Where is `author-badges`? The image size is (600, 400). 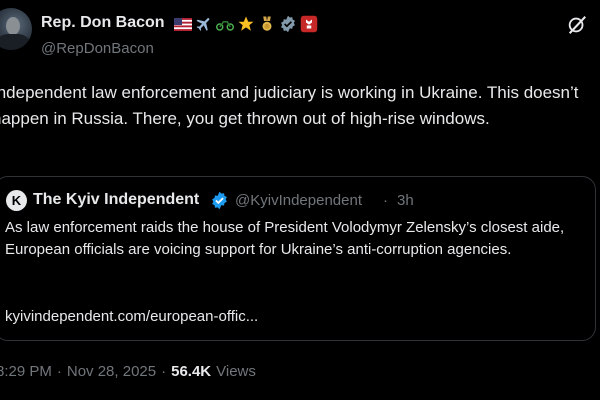 author-badges is located at coordinates (246, 24).